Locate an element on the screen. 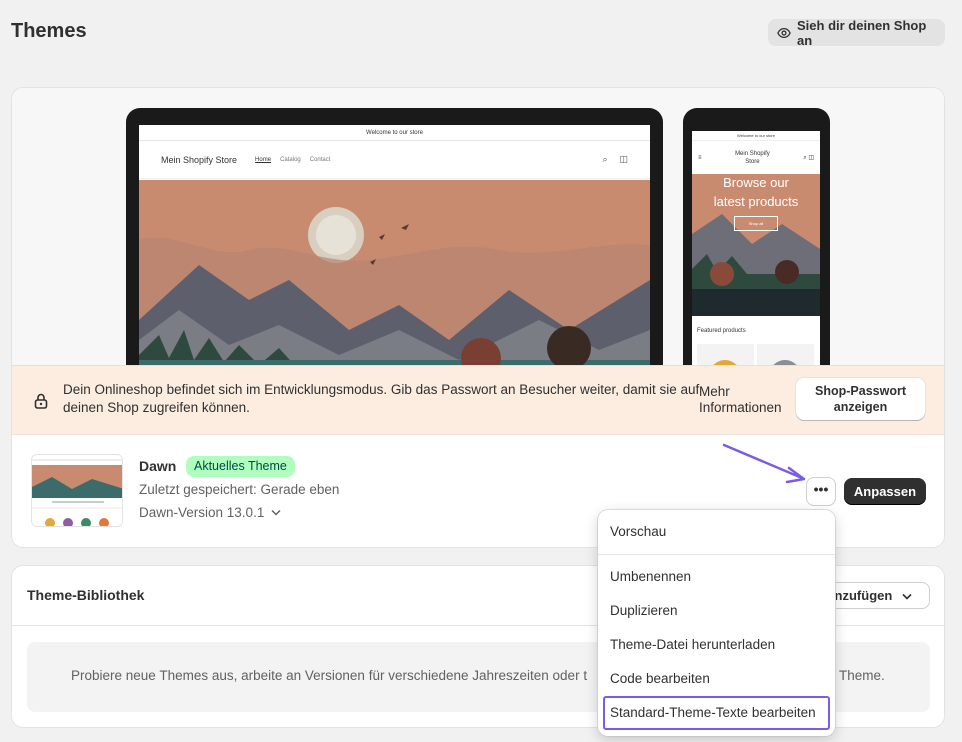  mobile-hero-line2: latest products is located at coordinates (756, 201).